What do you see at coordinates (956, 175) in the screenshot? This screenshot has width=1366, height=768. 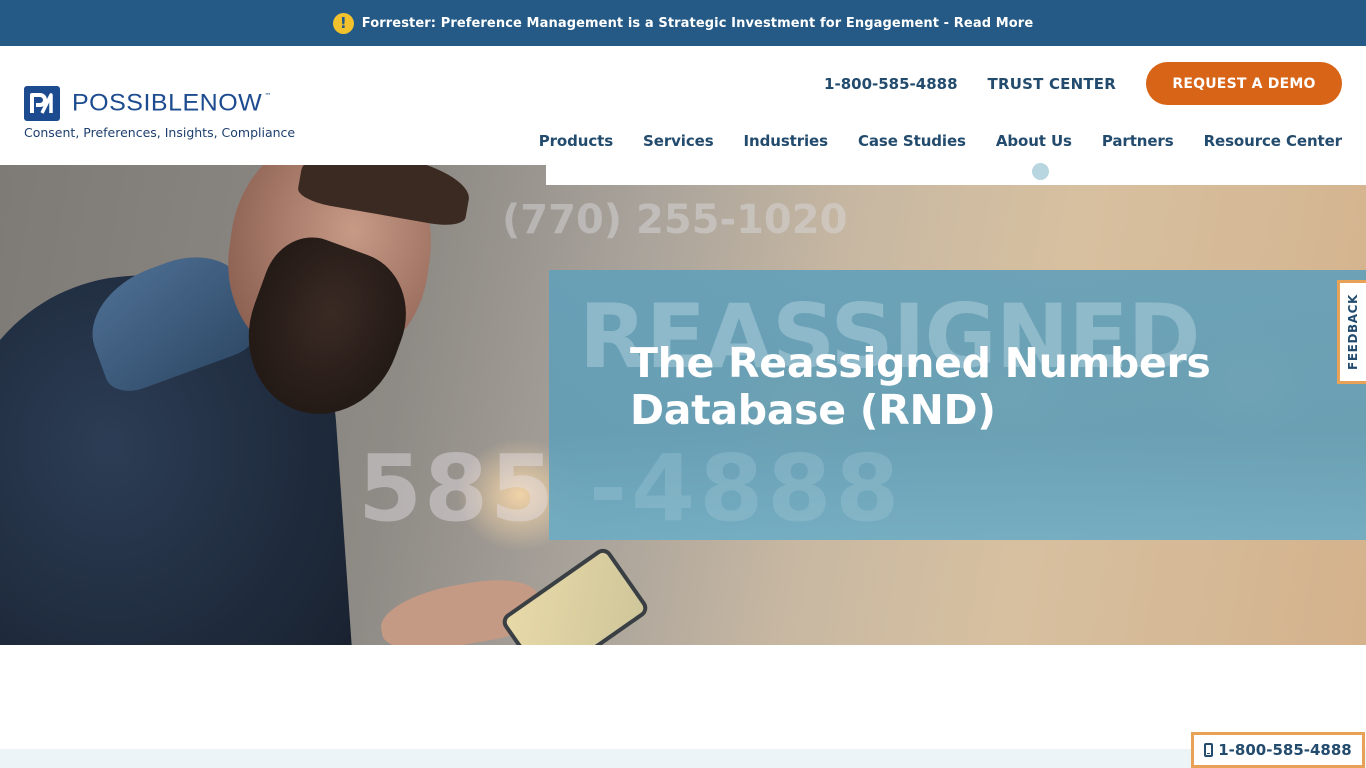 I see `nav-underlay-strip` at bounding box center [956, 175].